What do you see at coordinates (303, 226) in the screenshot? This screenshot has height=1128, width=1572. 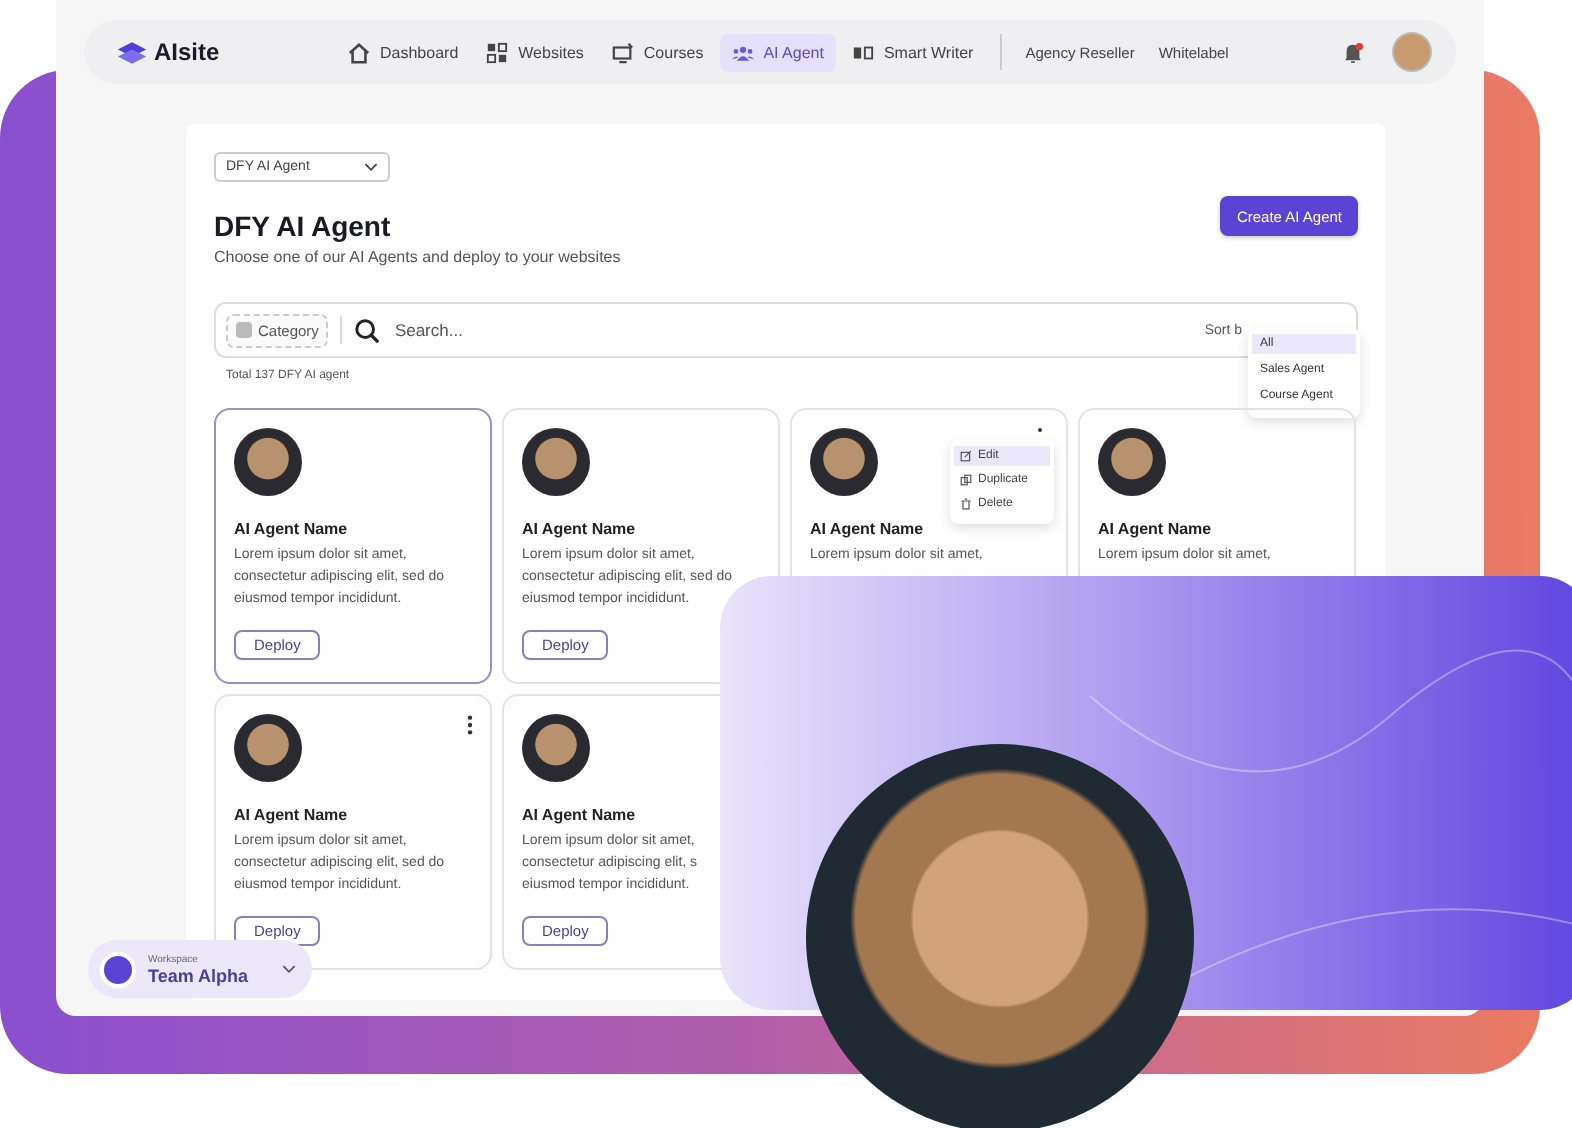 I see `page-title: DFY AI Agent` at bounding box center [303, 226].